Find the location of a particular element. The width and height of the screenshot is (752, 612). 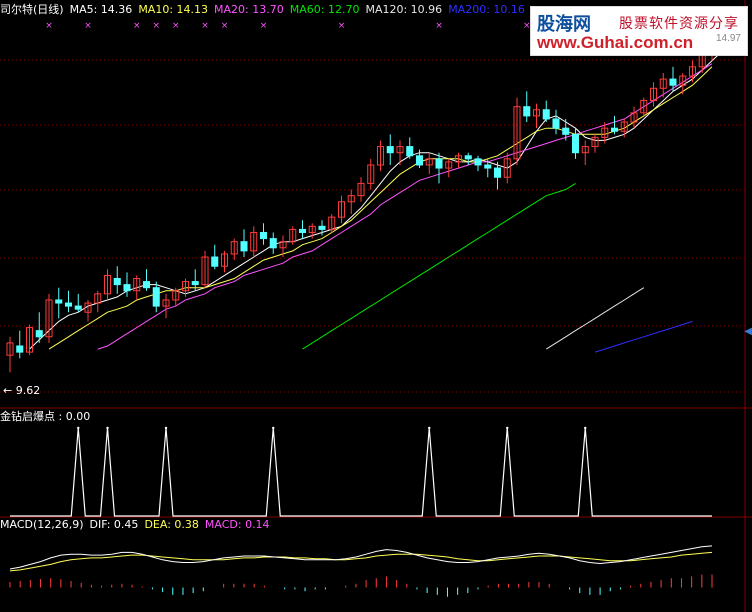

indicator-pane is located at coordinates (361, 471).